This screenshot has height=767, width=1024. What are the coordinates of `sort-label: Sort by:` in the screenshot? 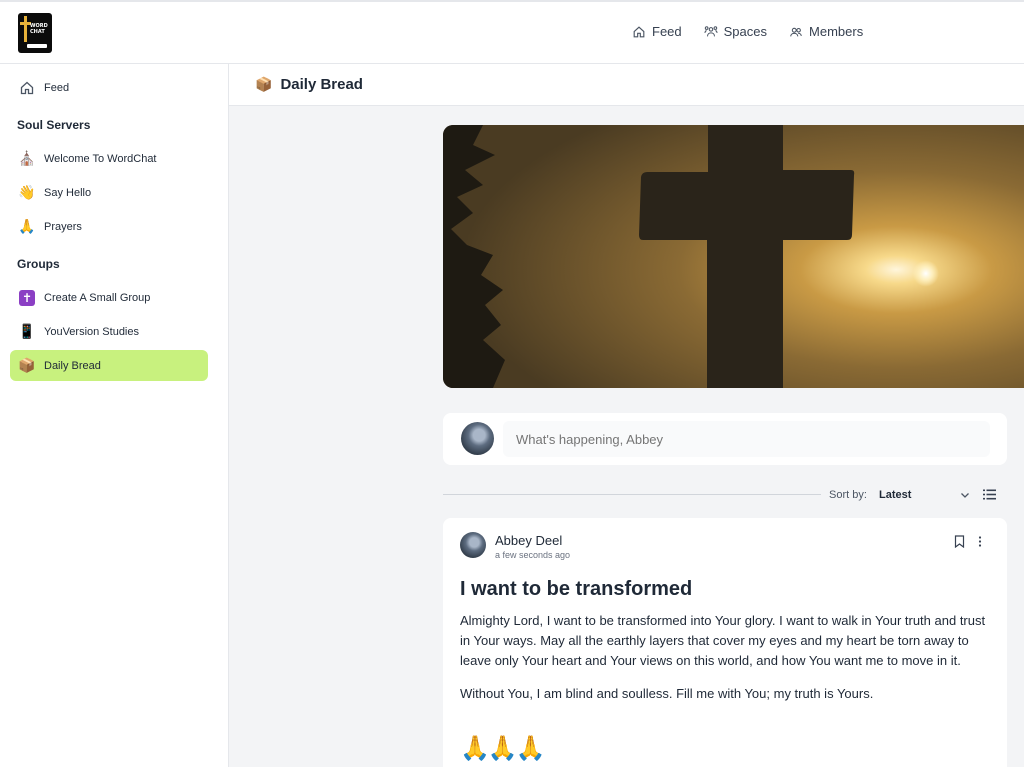 It's located at (848, 495).